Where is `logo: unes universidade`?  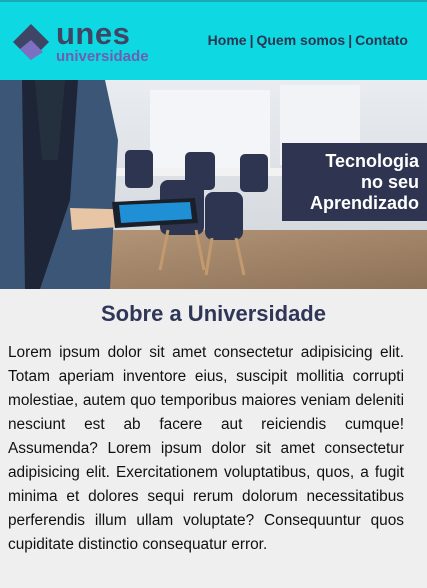
logo: unes universidade is located at coordinates (82, 40).